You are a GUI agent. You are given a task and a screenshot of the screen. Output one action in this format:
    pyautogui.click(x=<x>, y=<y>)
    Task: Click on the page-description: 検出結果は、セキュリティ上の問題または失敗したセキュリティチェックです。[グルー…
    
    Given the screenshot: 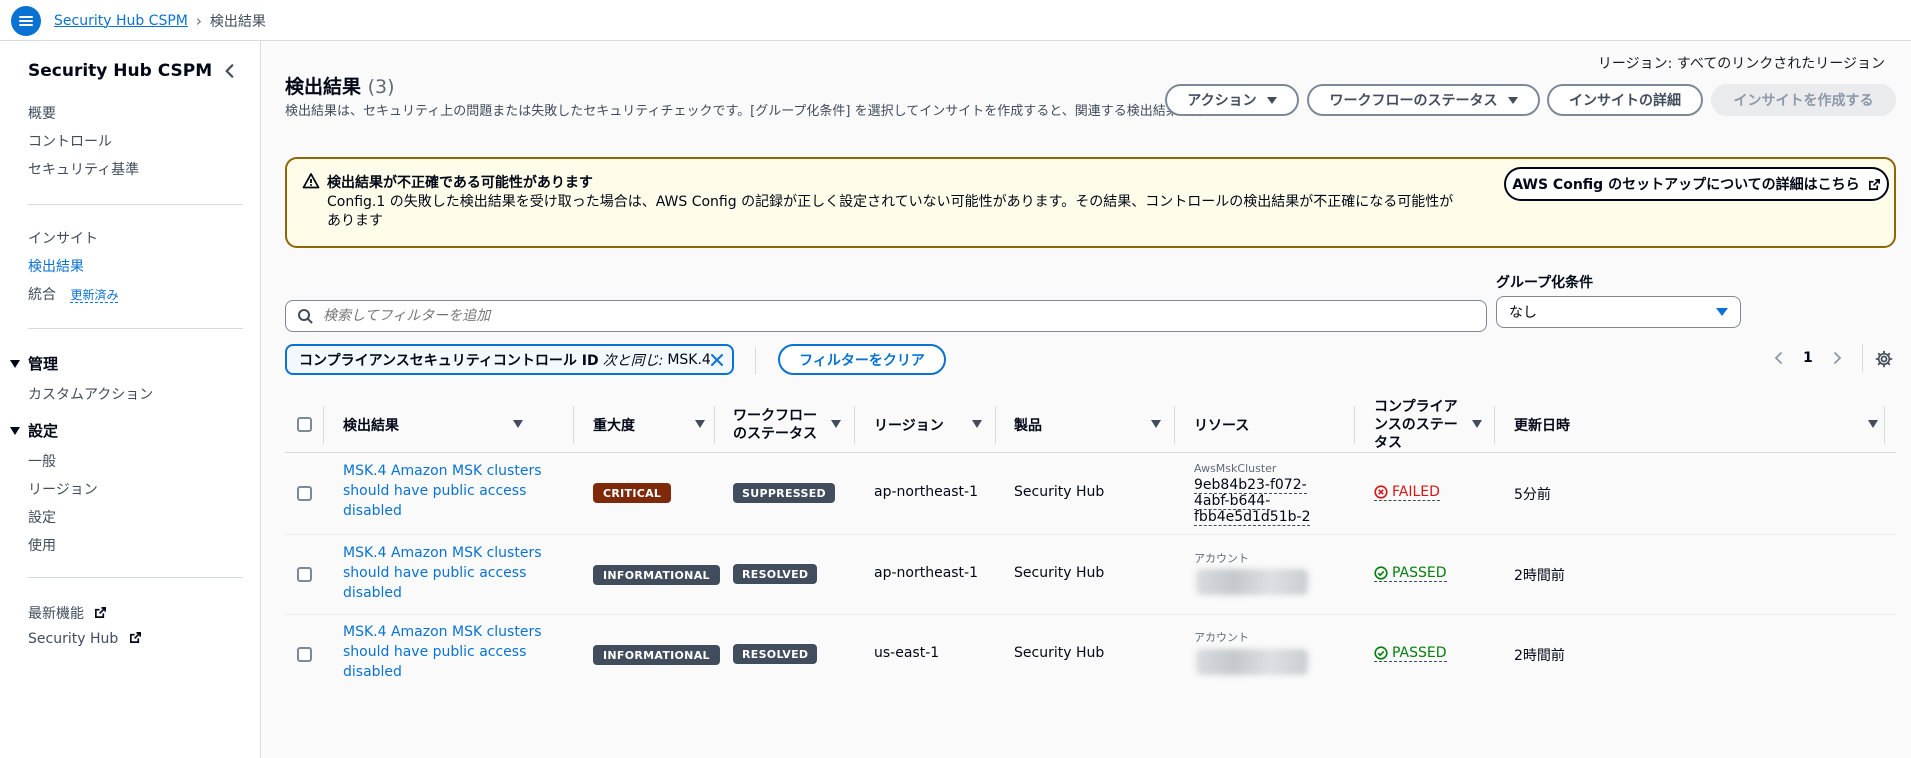 What is the action you would take?
    pyautogui.click(x=783, y=111)
    